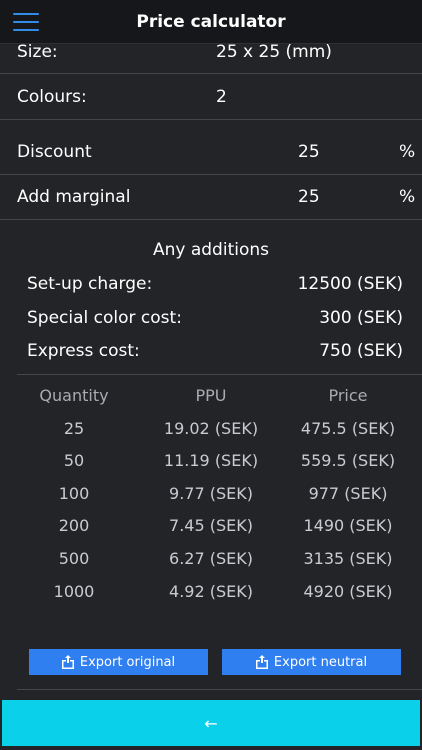 This screenshot has height=750, width=422. What do you see at coordinates (348, 558) in the screenshot?
I see `price-cell: 3135 (SEK)` at bounding box center [348, 558].